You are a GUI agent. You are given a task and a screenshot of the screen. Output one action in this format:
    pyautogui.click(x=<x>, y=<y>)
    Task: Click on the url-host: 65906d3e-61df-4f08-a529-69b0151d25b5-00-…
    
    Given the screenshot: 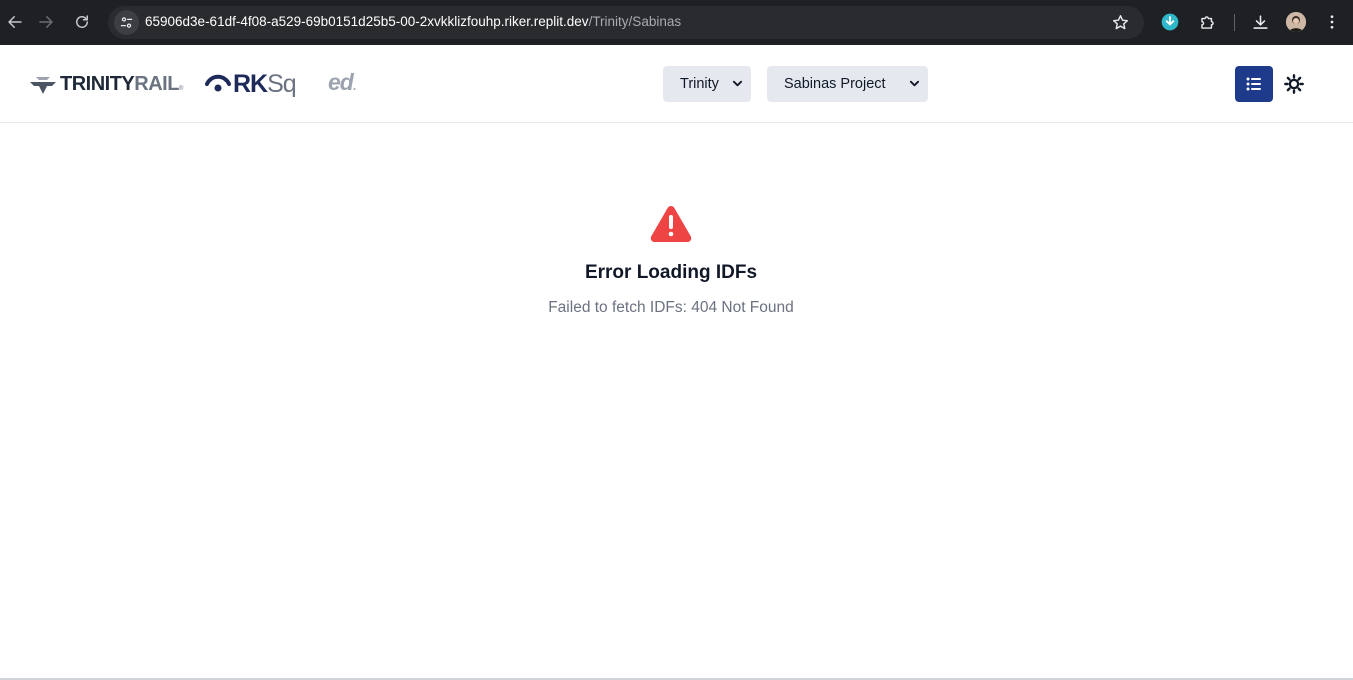 What is the action you would take?
    pyautogui.click(x=367, y=21)
    